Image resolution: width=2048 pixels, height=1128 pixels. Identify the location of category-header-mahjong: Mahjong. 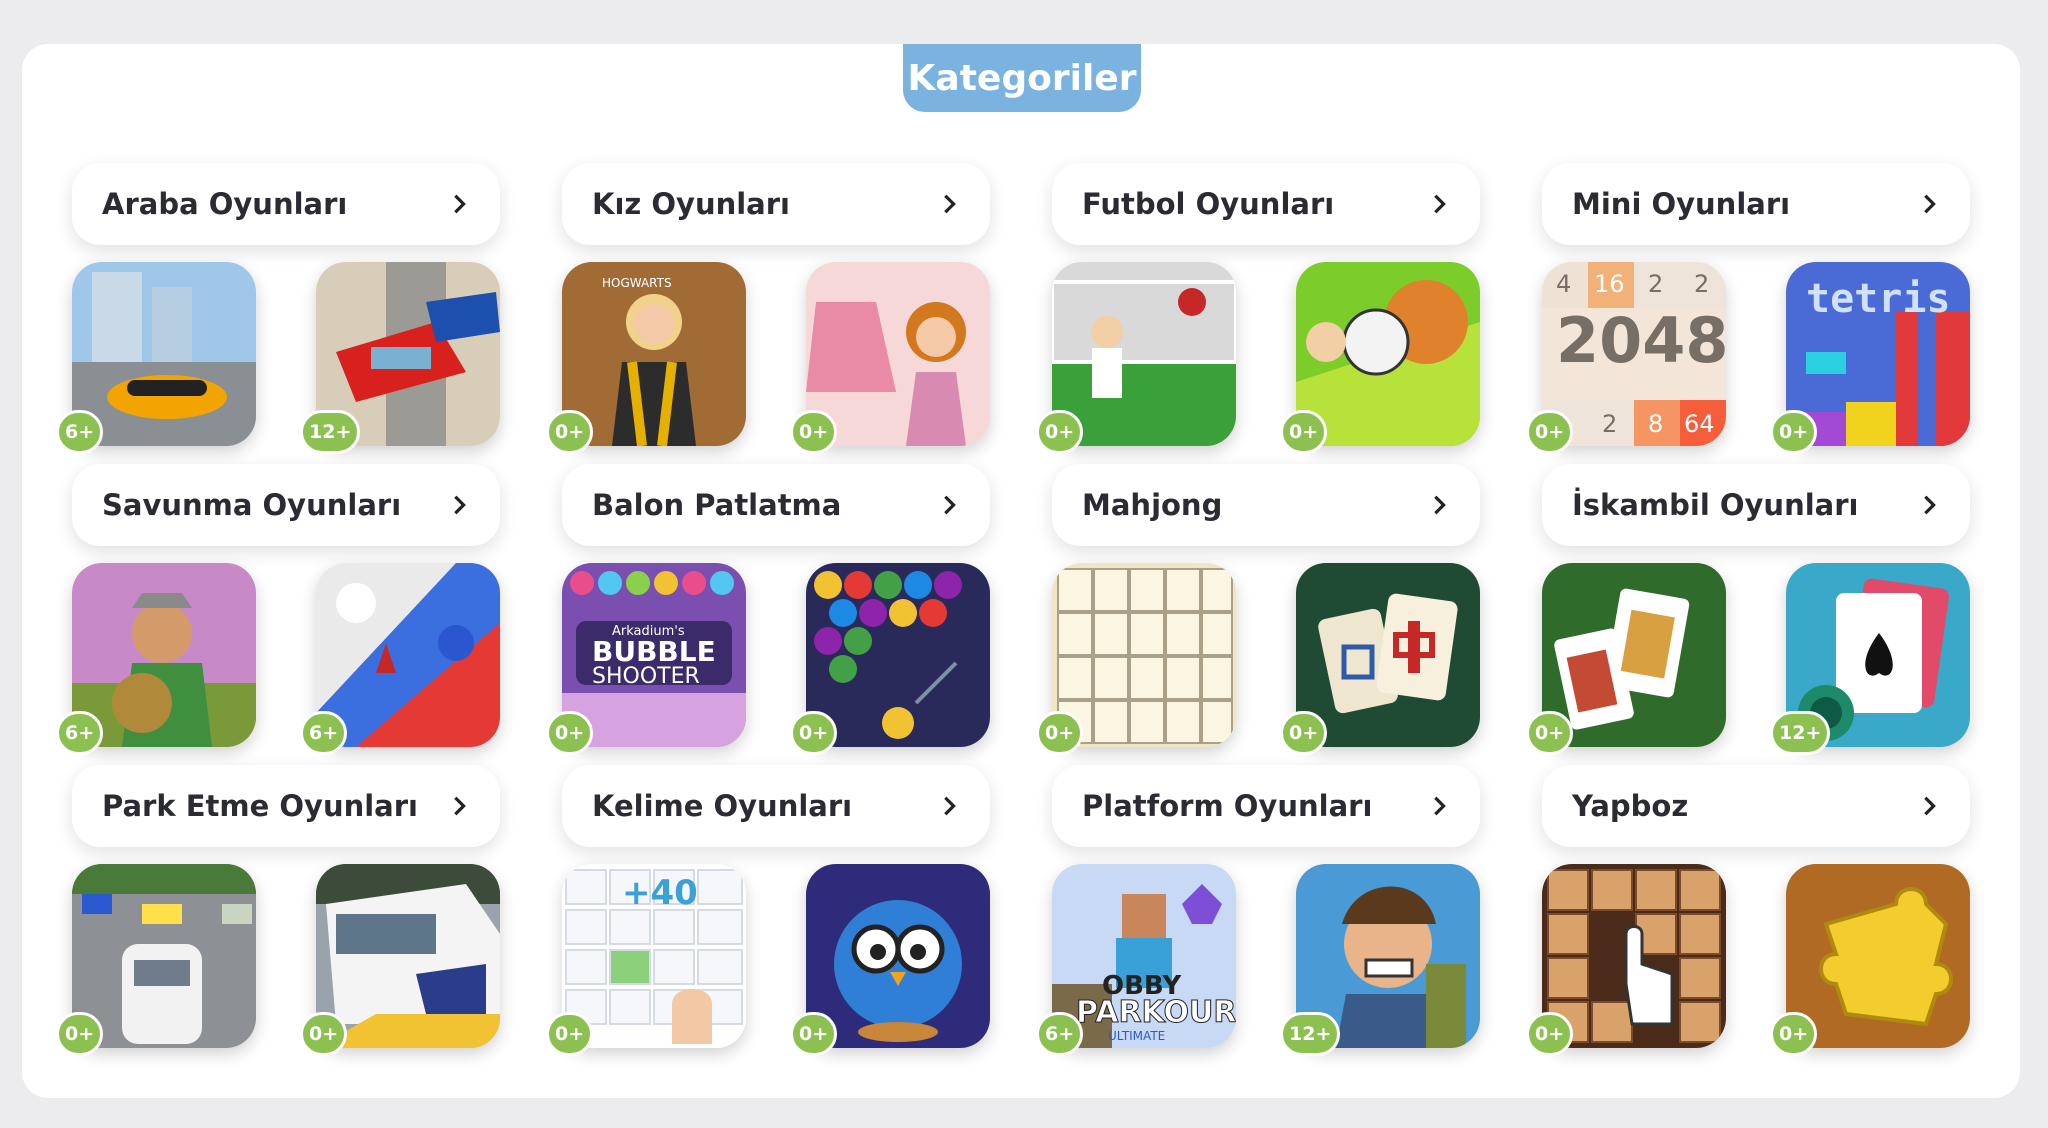
(1266, 505).